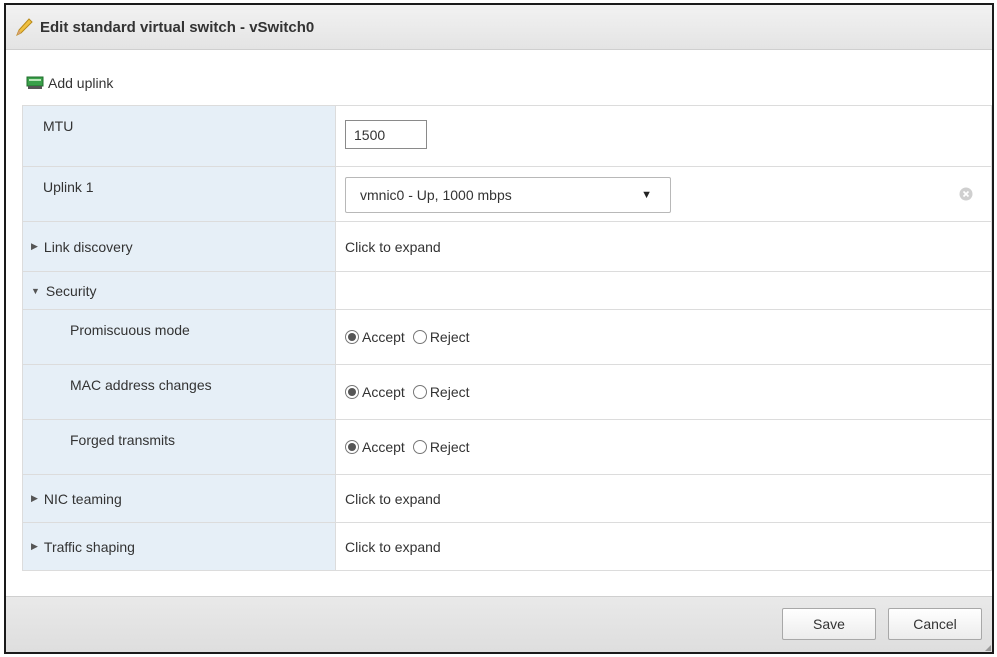  I want to click on forged-transmits-row: Forged transmits Accept Reject, so click(507, 447).